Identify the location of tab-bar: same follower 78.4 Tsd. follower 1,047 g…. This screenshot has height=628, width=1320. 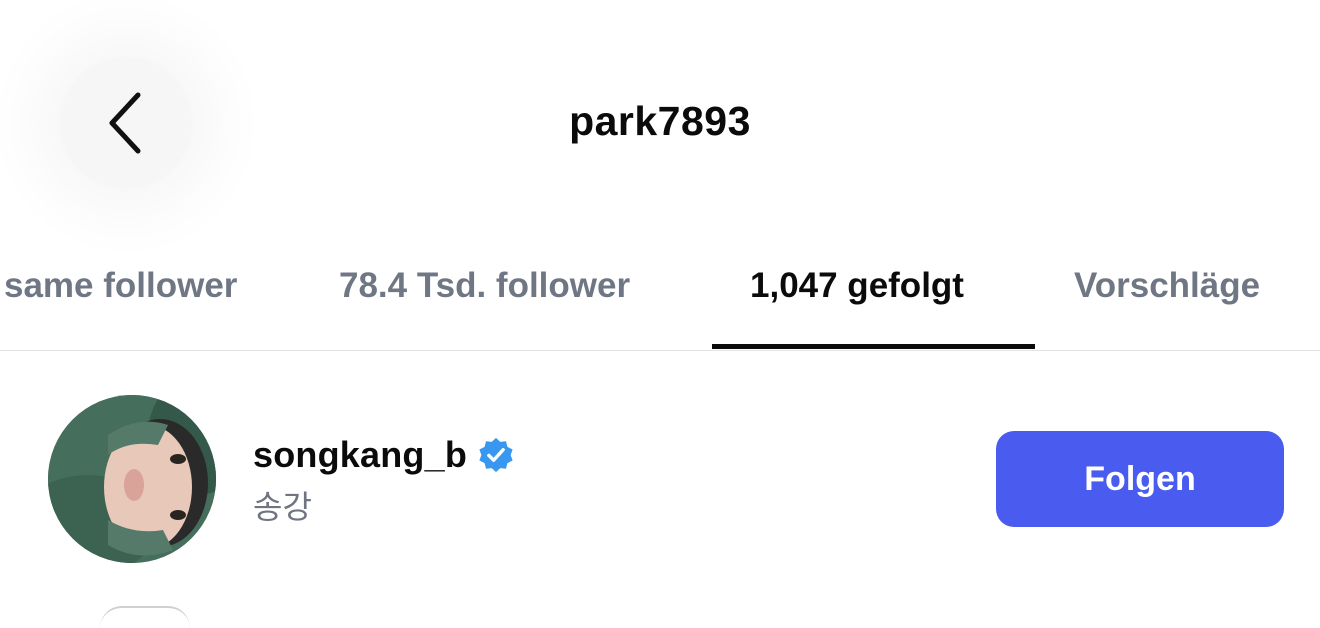
(660, 304).